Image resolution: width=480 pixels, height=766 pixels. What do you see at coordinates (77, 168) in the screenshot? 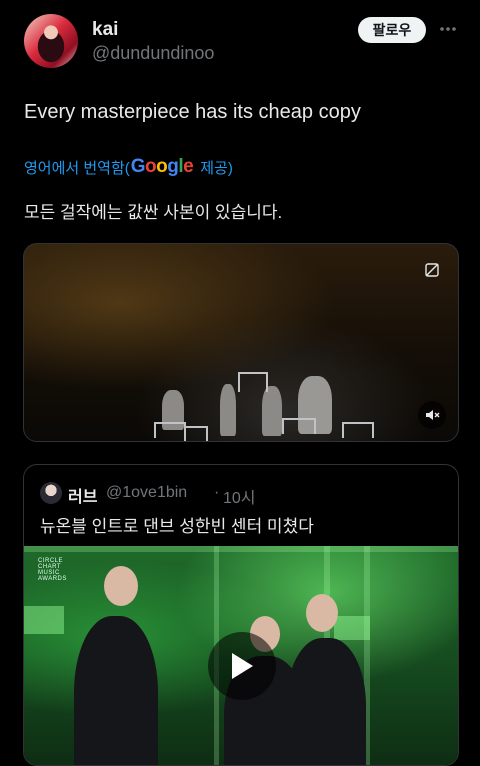
I see `translate-prefix: 영어에서 번역함(` at bounding box center [77, 168].